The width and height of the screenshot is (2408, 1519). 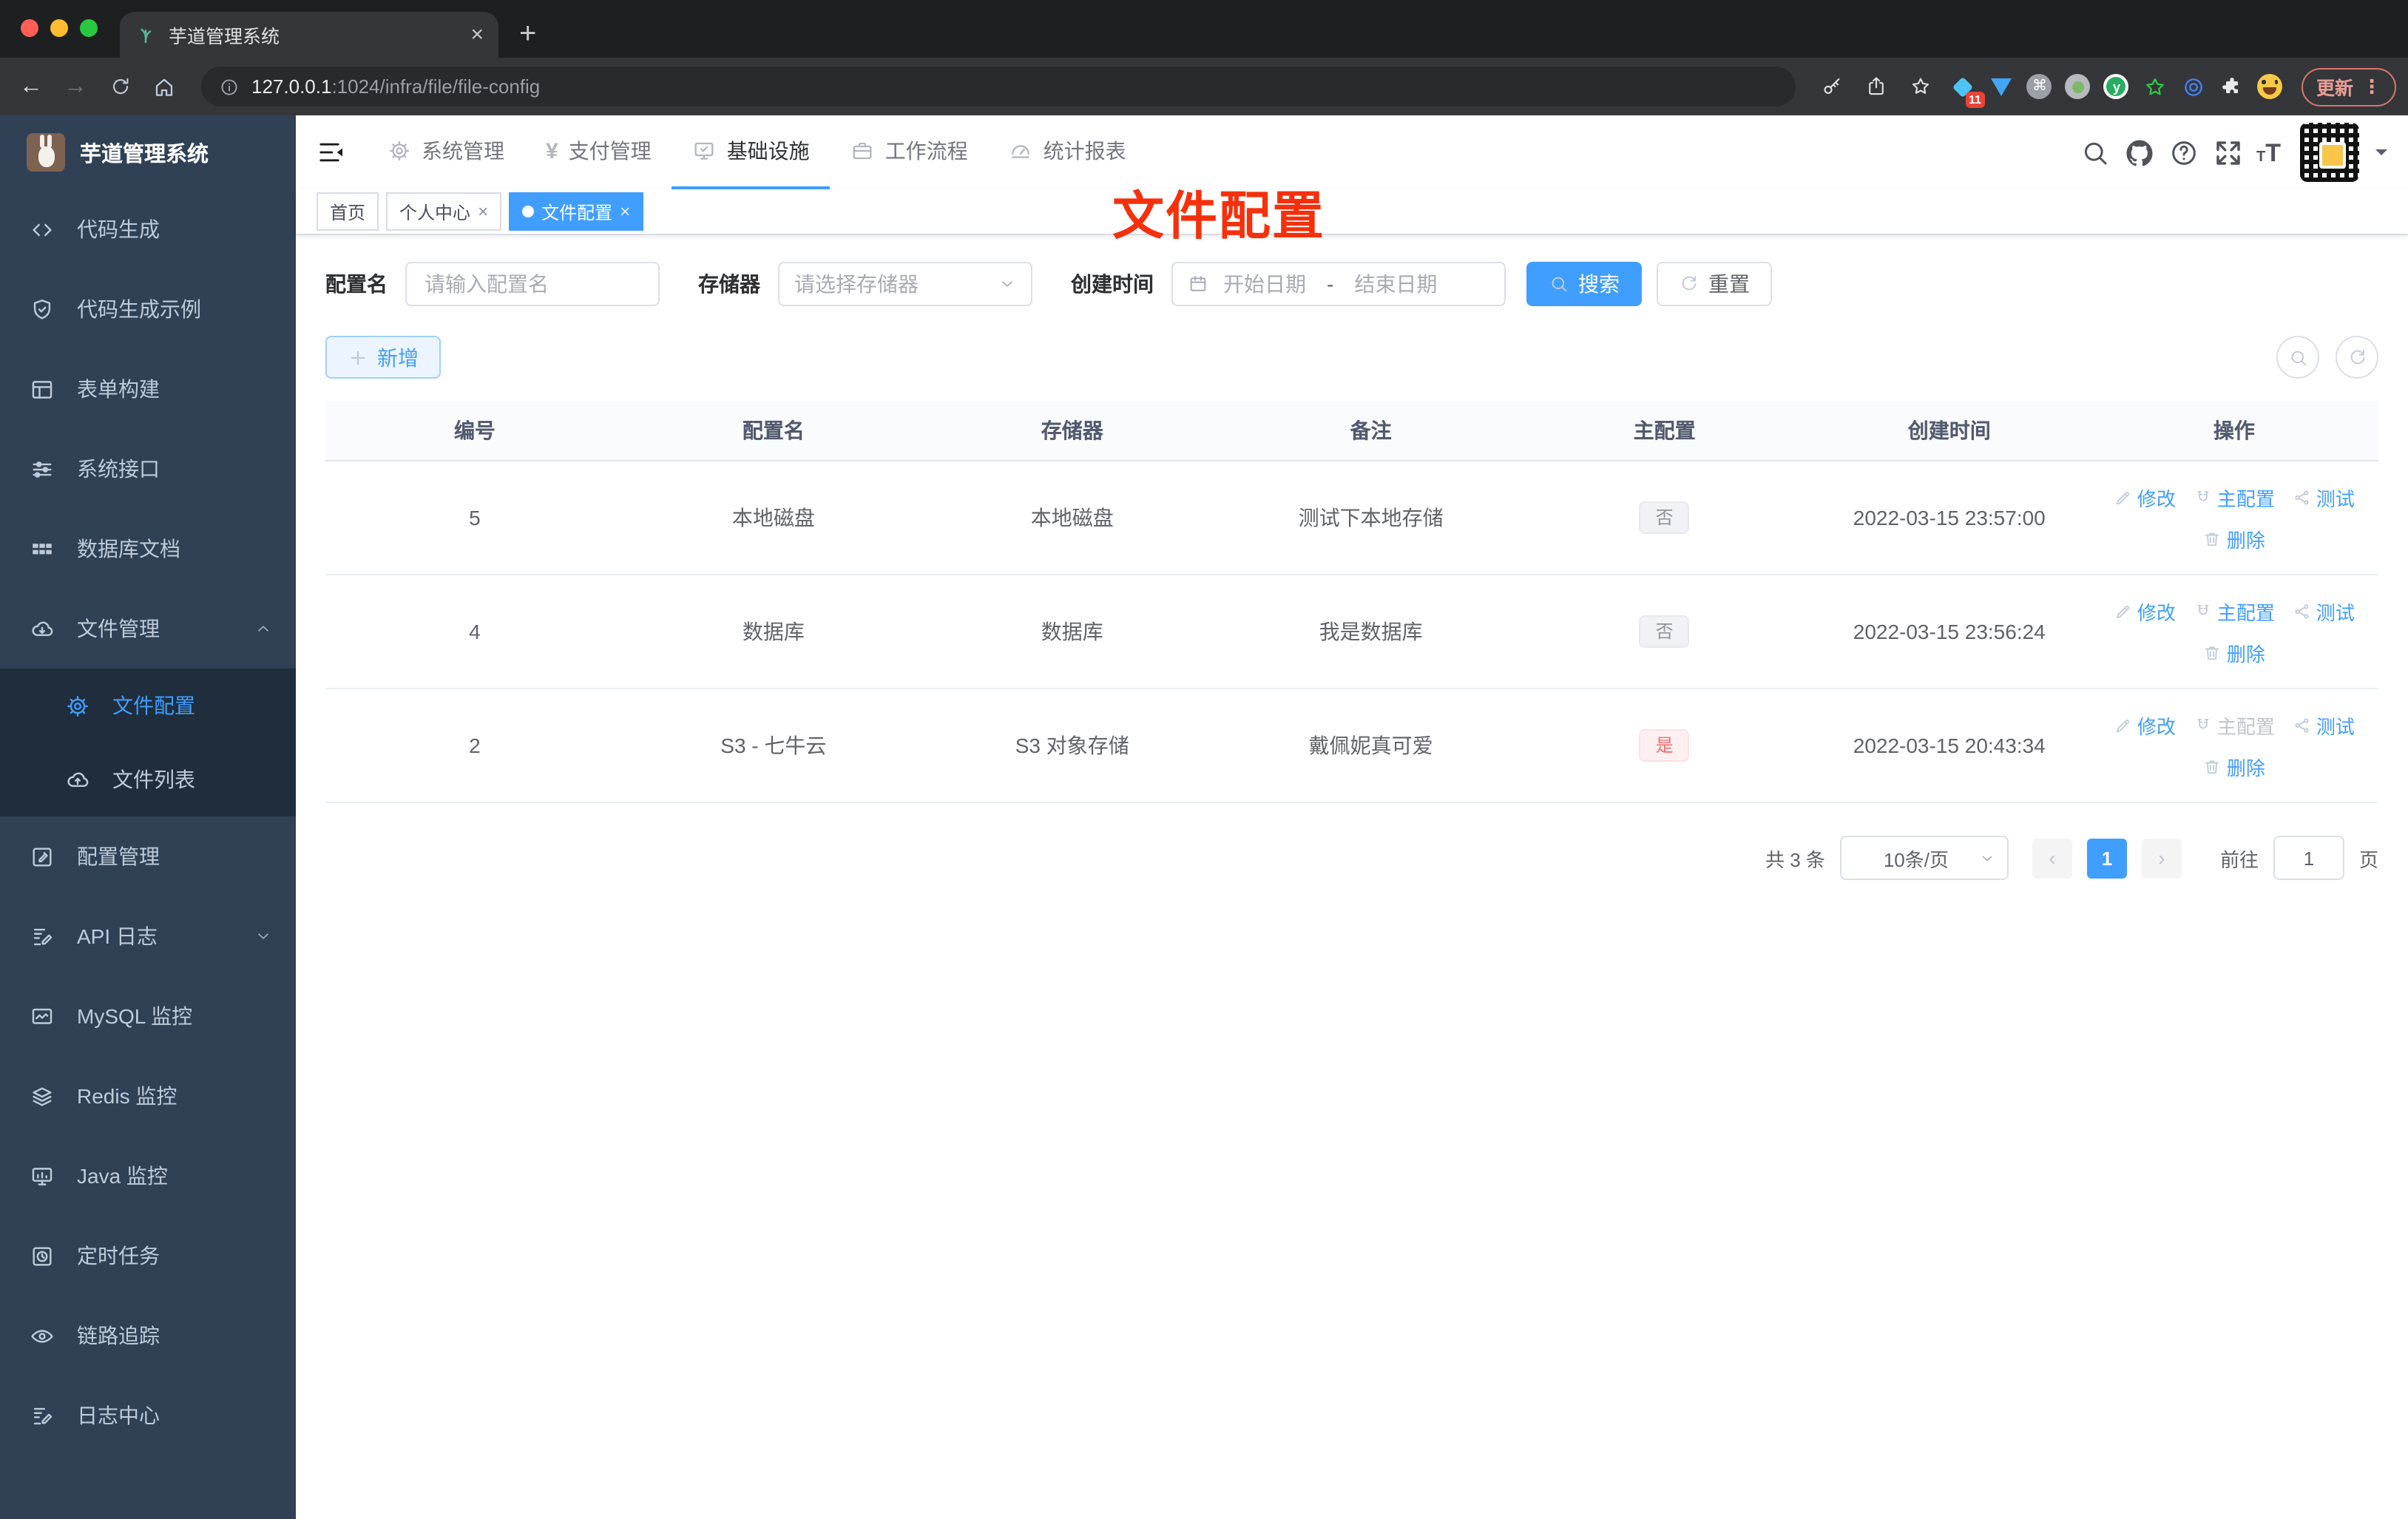 I want to click on timer-icon, so click(x=42, y=1255).